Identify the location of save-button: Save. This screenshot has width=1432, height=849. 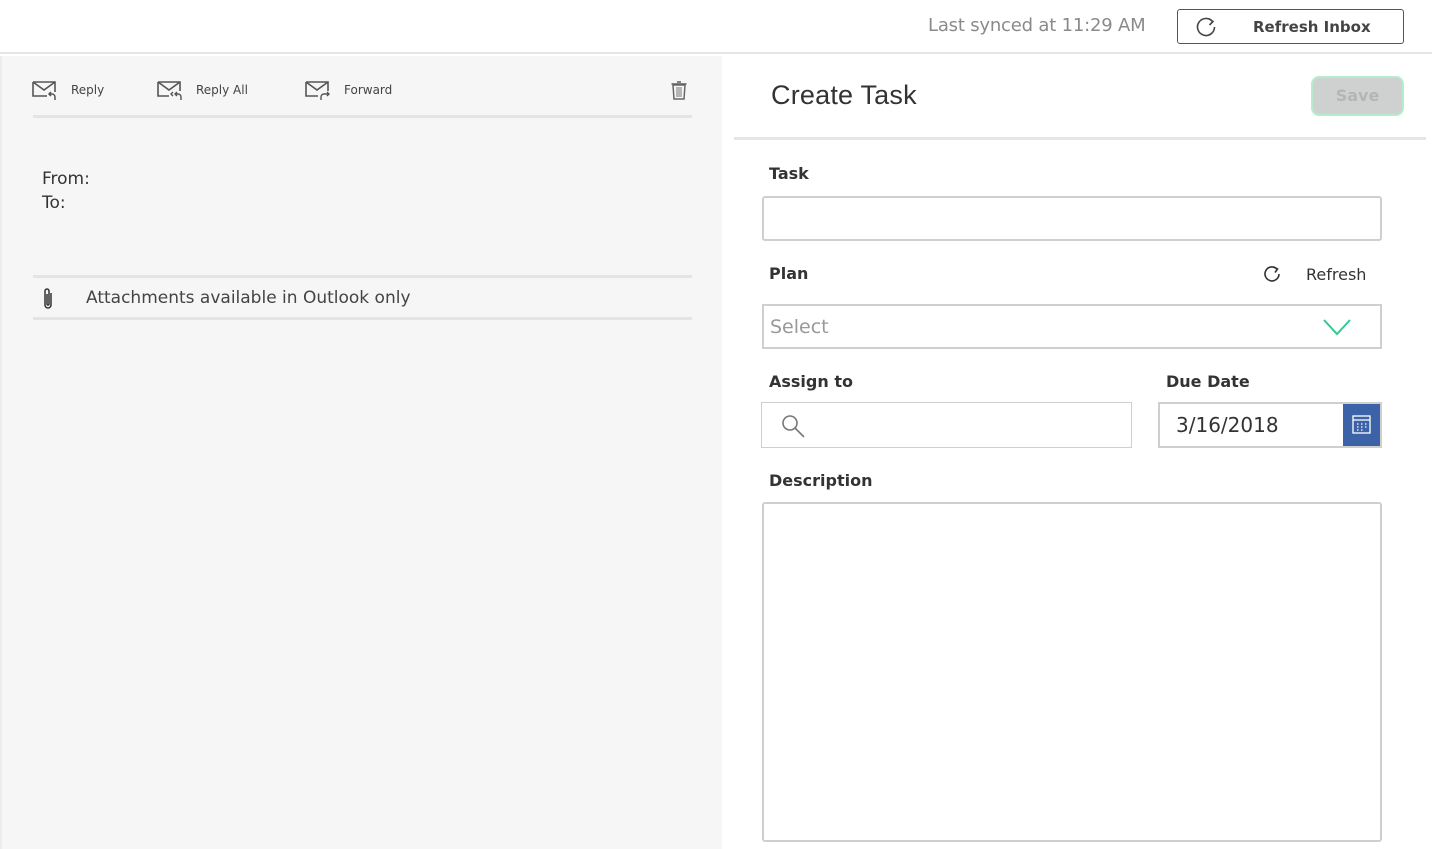
(1357, 96).